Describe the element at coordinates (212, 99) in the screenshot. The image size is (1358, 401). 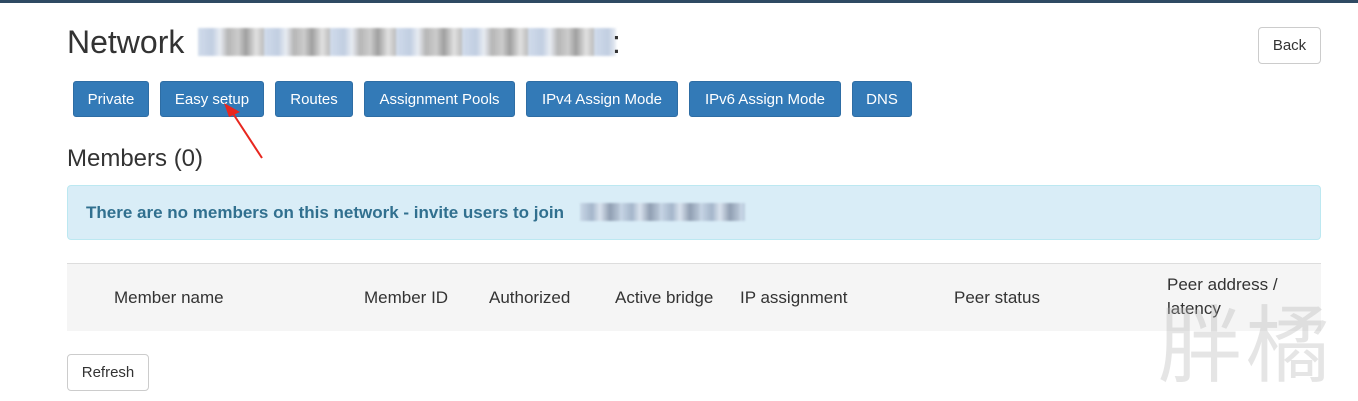
I see `tab-easy-setup: Easy setup` at that location.